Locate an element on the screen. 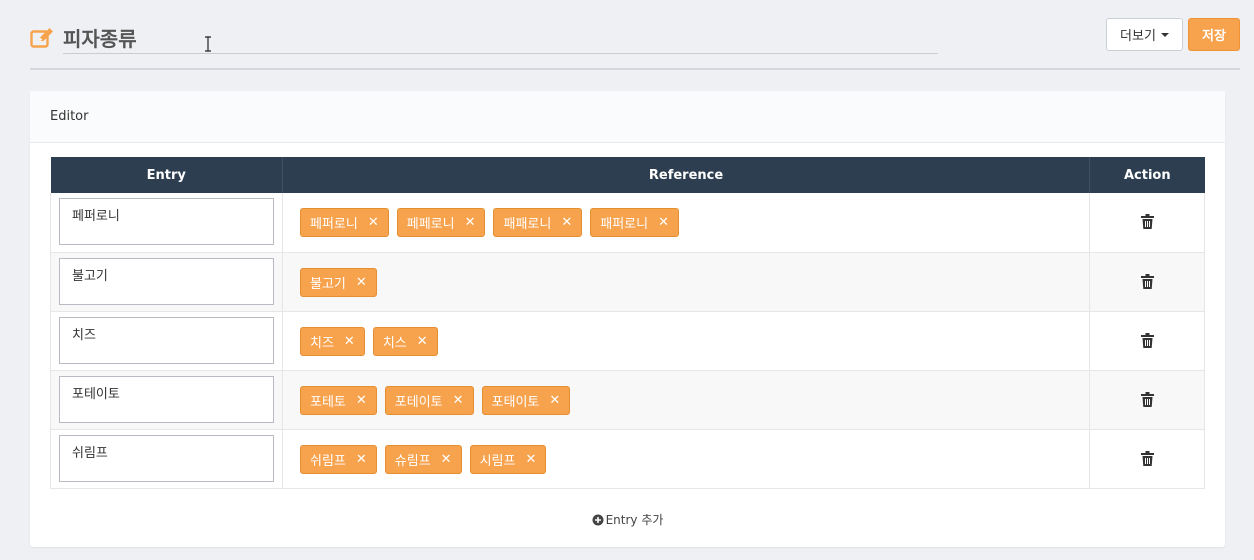 The height and width of the screenshot is (560, 1254). entry-cell: 불고기 is located at coordinates (166, 282).